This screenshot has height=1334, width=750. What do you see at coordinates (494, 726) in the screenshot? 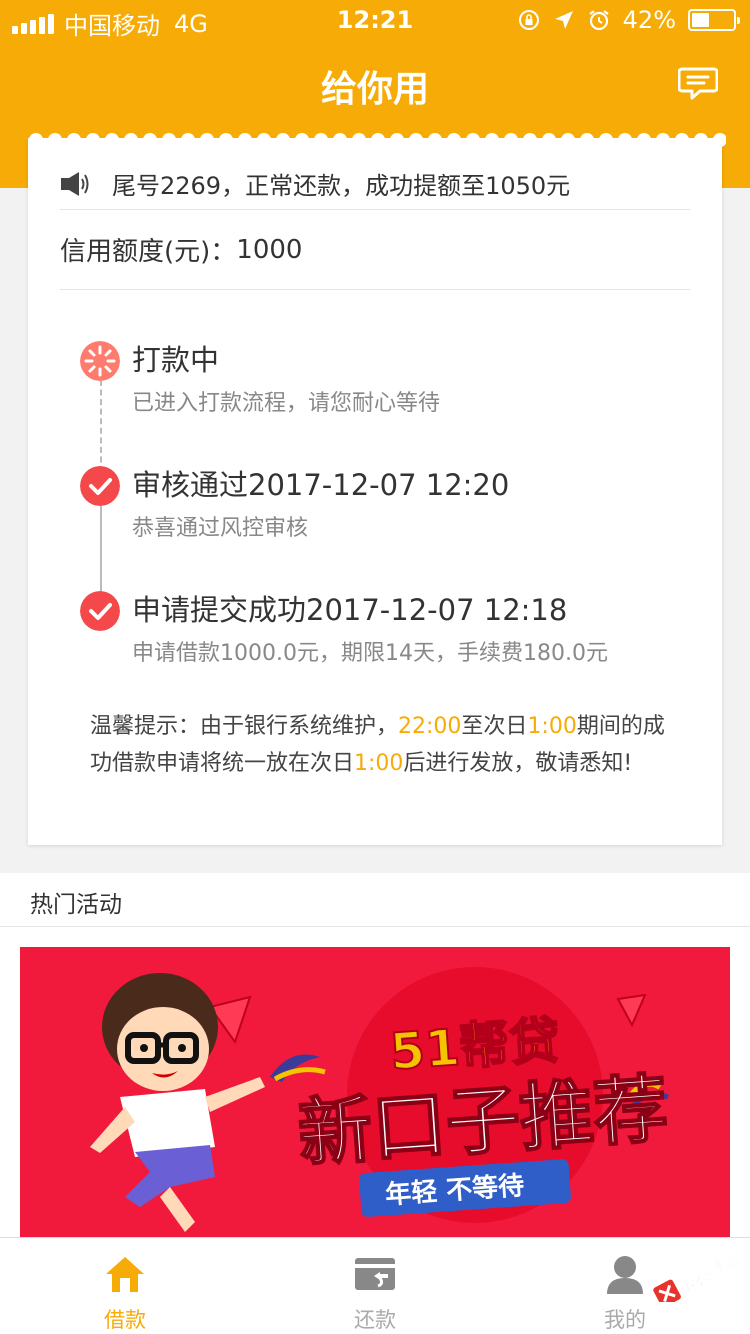
I see `tip-text: 至次日` at bounding box center [494, 726].